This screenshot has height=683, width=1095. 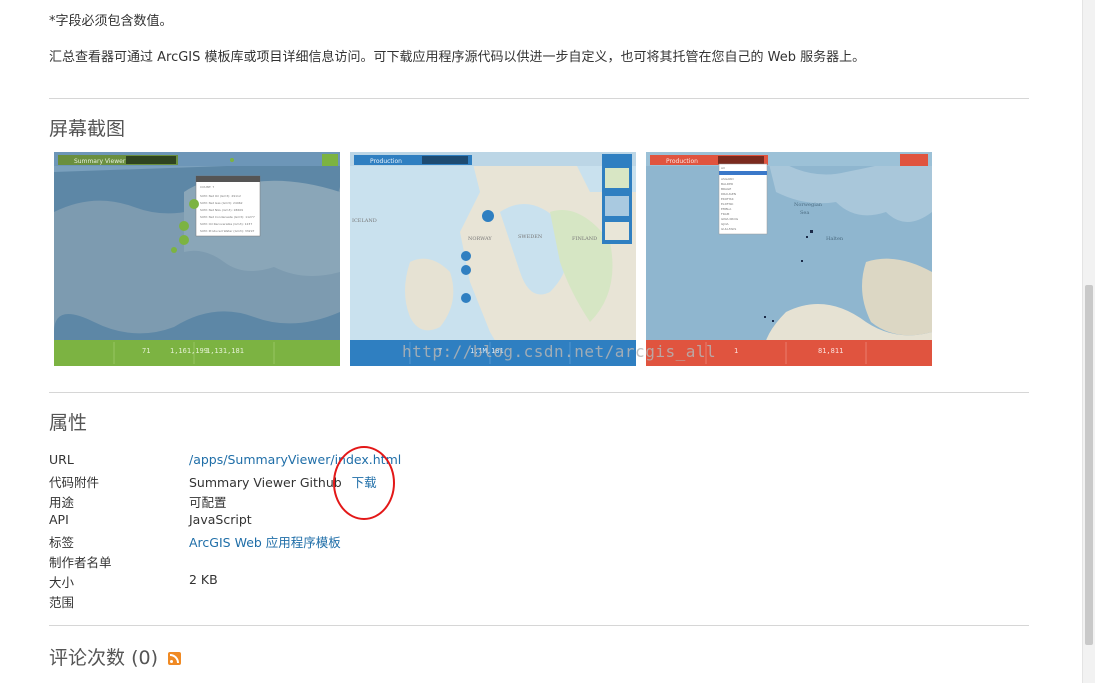 I want to click on svg-text: FRAM, so click(x=725, y=214).